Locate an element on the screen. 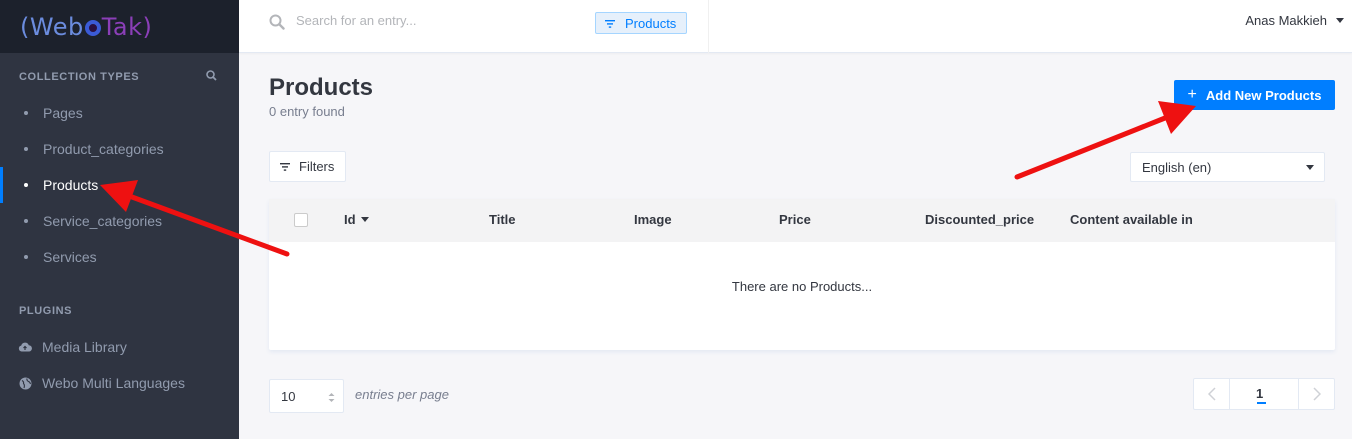 The image size is (1352, 439). entry-count: 0 entry found is located at coordinates (307, 111).